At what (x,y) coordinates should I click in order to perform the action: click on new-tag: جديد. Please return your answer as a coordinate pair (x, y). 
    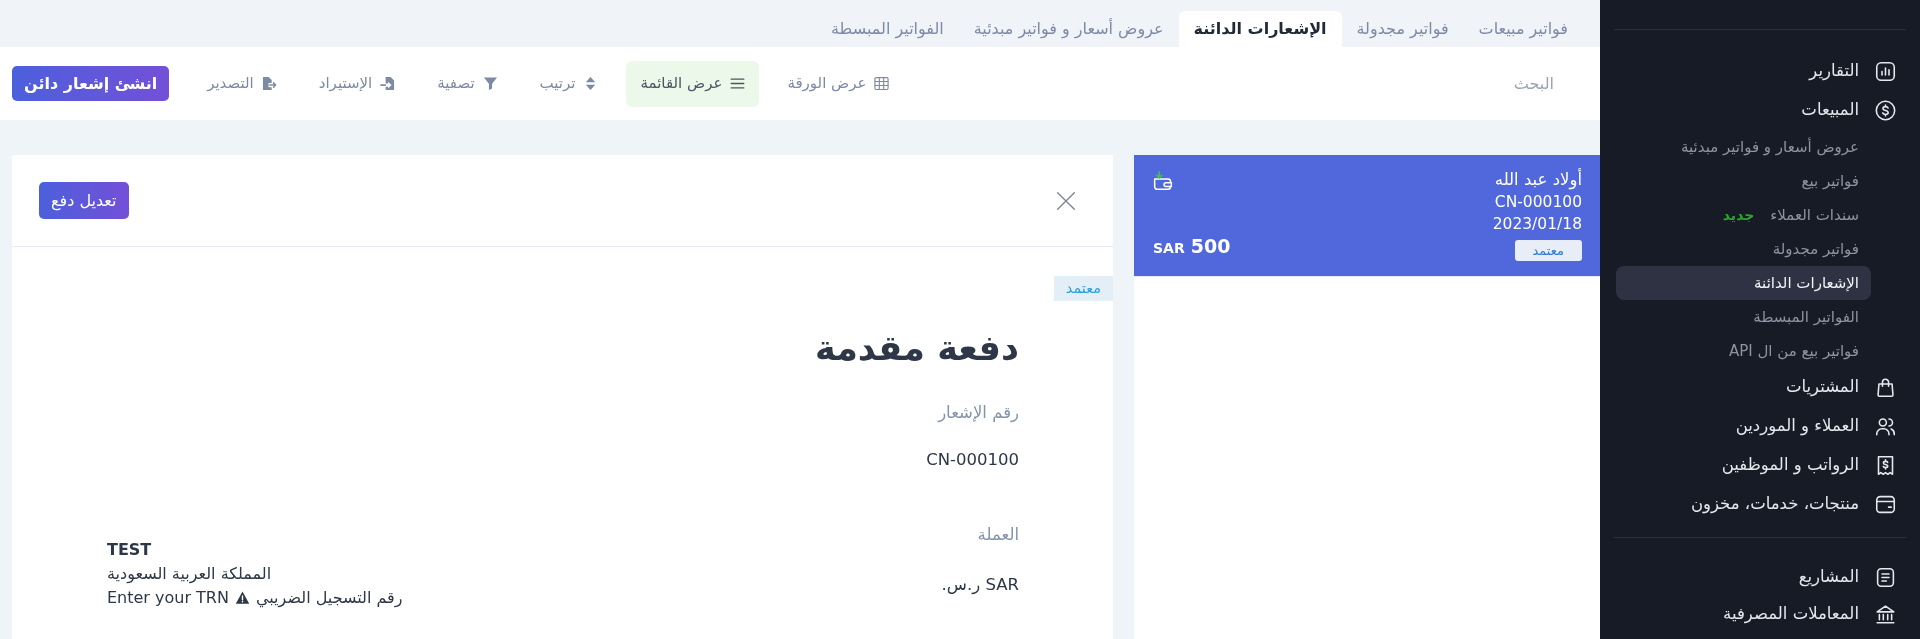
    Looking at the image, I should click on (1738, 215).